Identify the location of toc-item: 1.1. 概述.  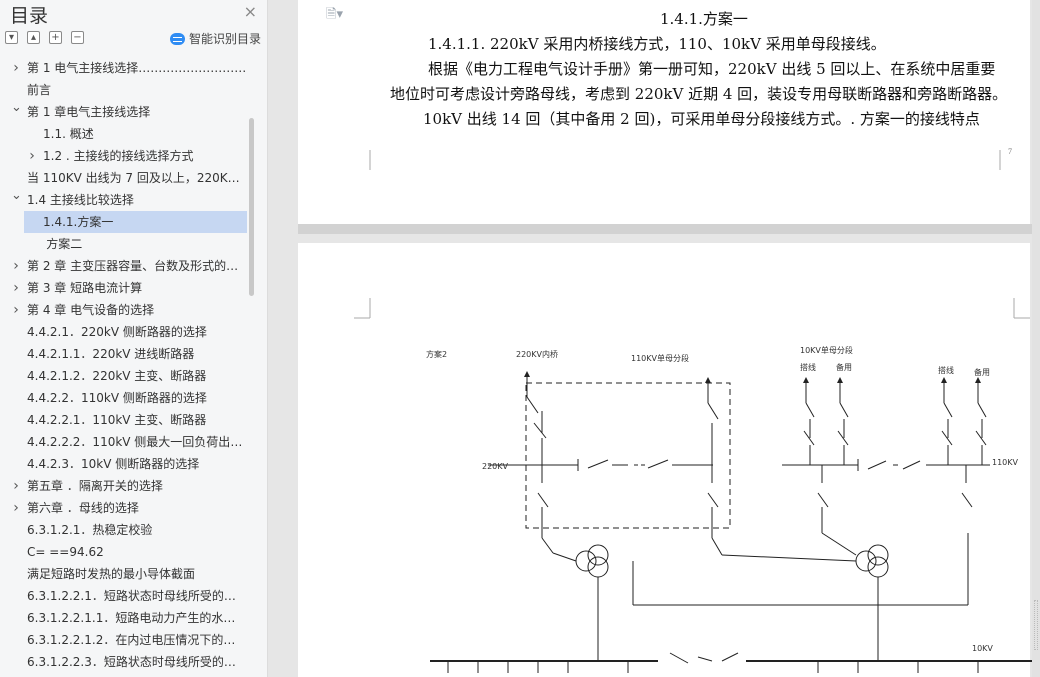
(134, 134).